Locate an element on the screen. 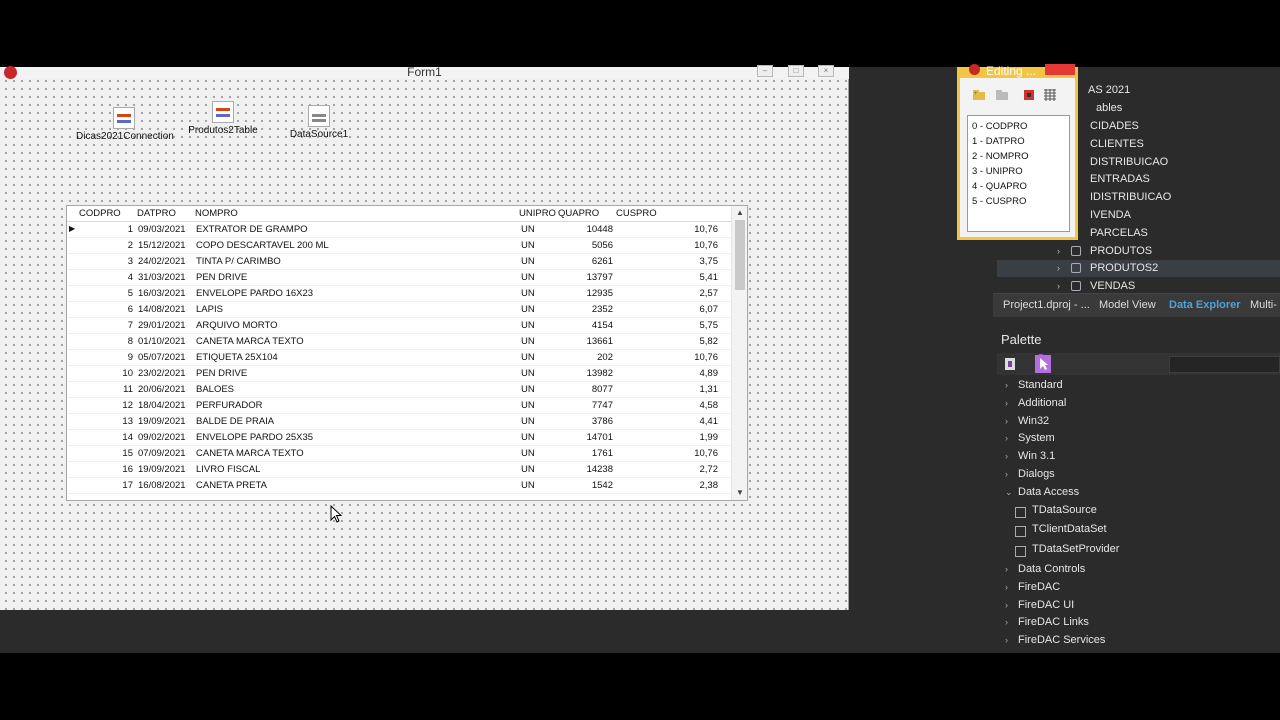  table-cell: 9 is located at coordinates (106, 357).